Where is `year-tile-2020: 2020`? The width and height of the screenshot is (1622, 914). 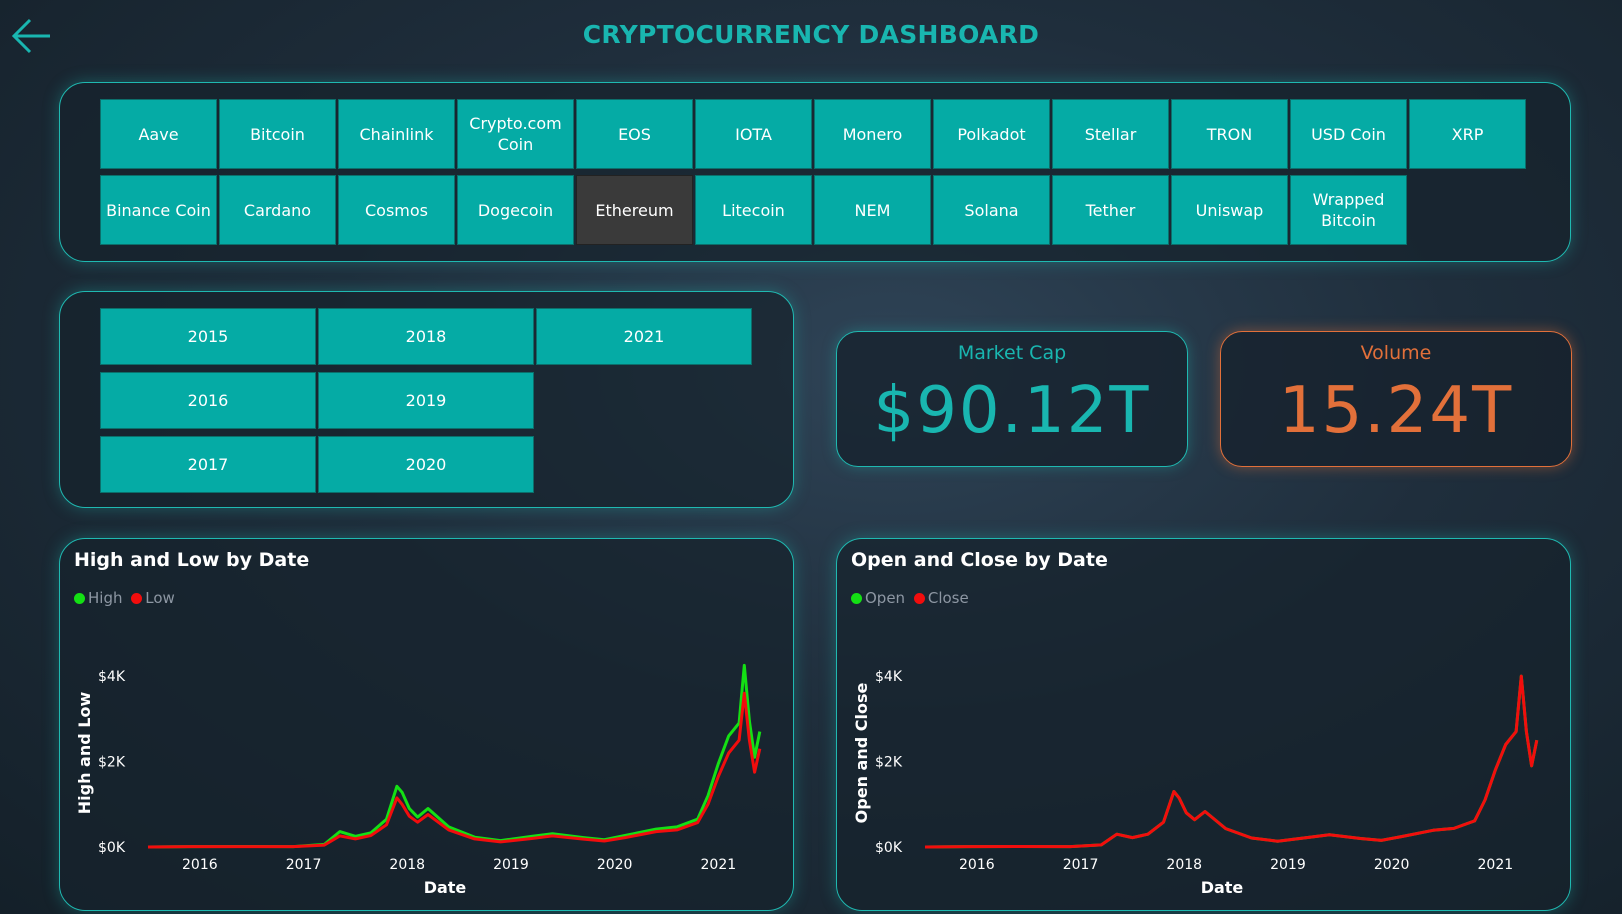 year-tile-2020: 2020 is located at coordinates (426, 464).